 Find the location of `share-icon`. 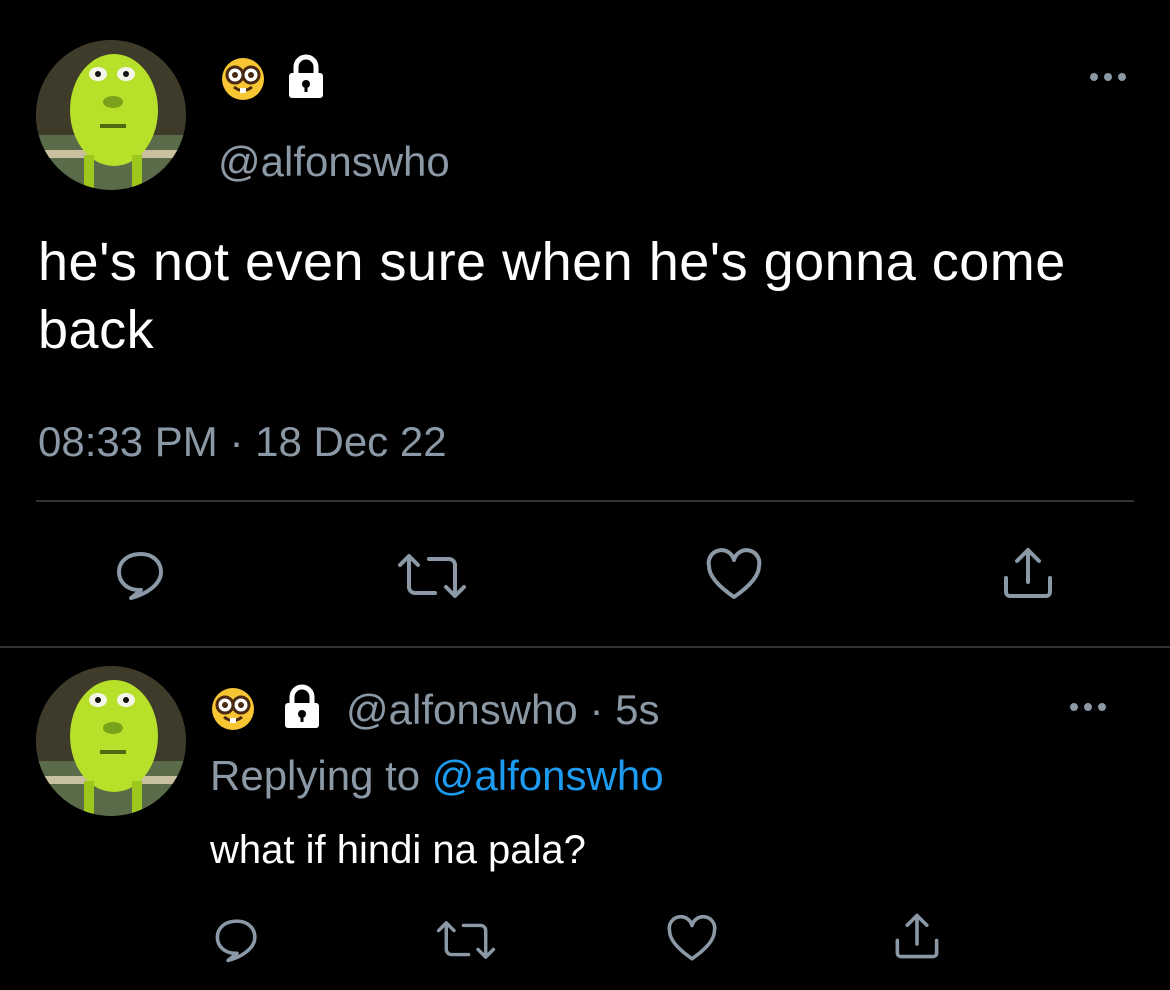

share-icon is located at coordinates (1028, 573).